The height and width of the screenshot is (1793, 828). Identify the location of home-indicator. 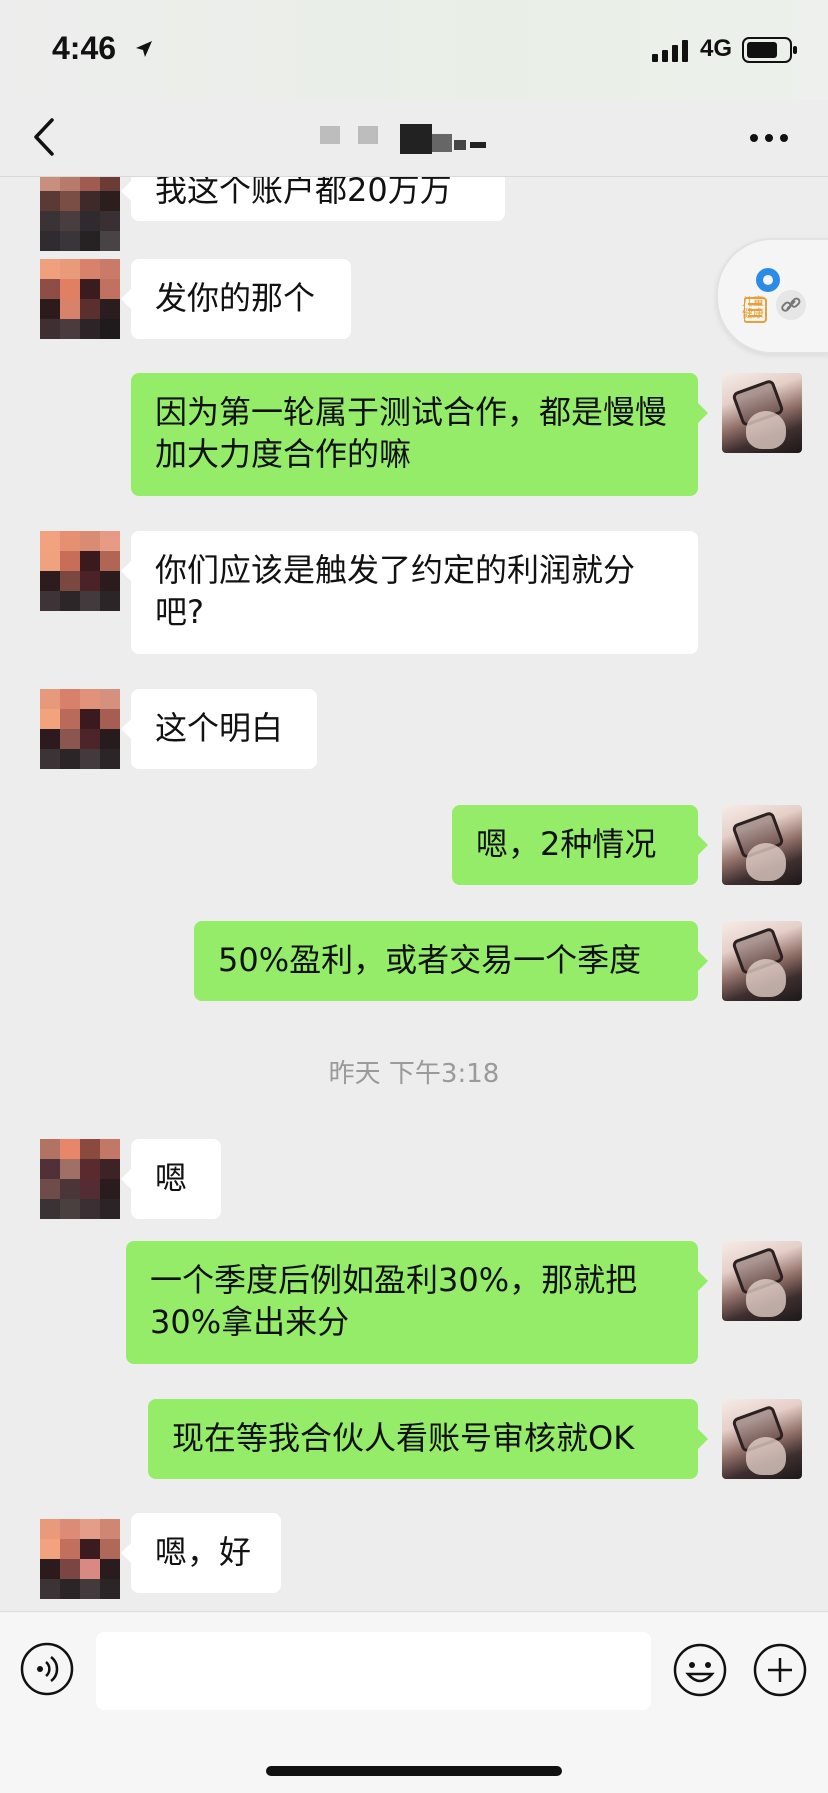
(414, 1771).